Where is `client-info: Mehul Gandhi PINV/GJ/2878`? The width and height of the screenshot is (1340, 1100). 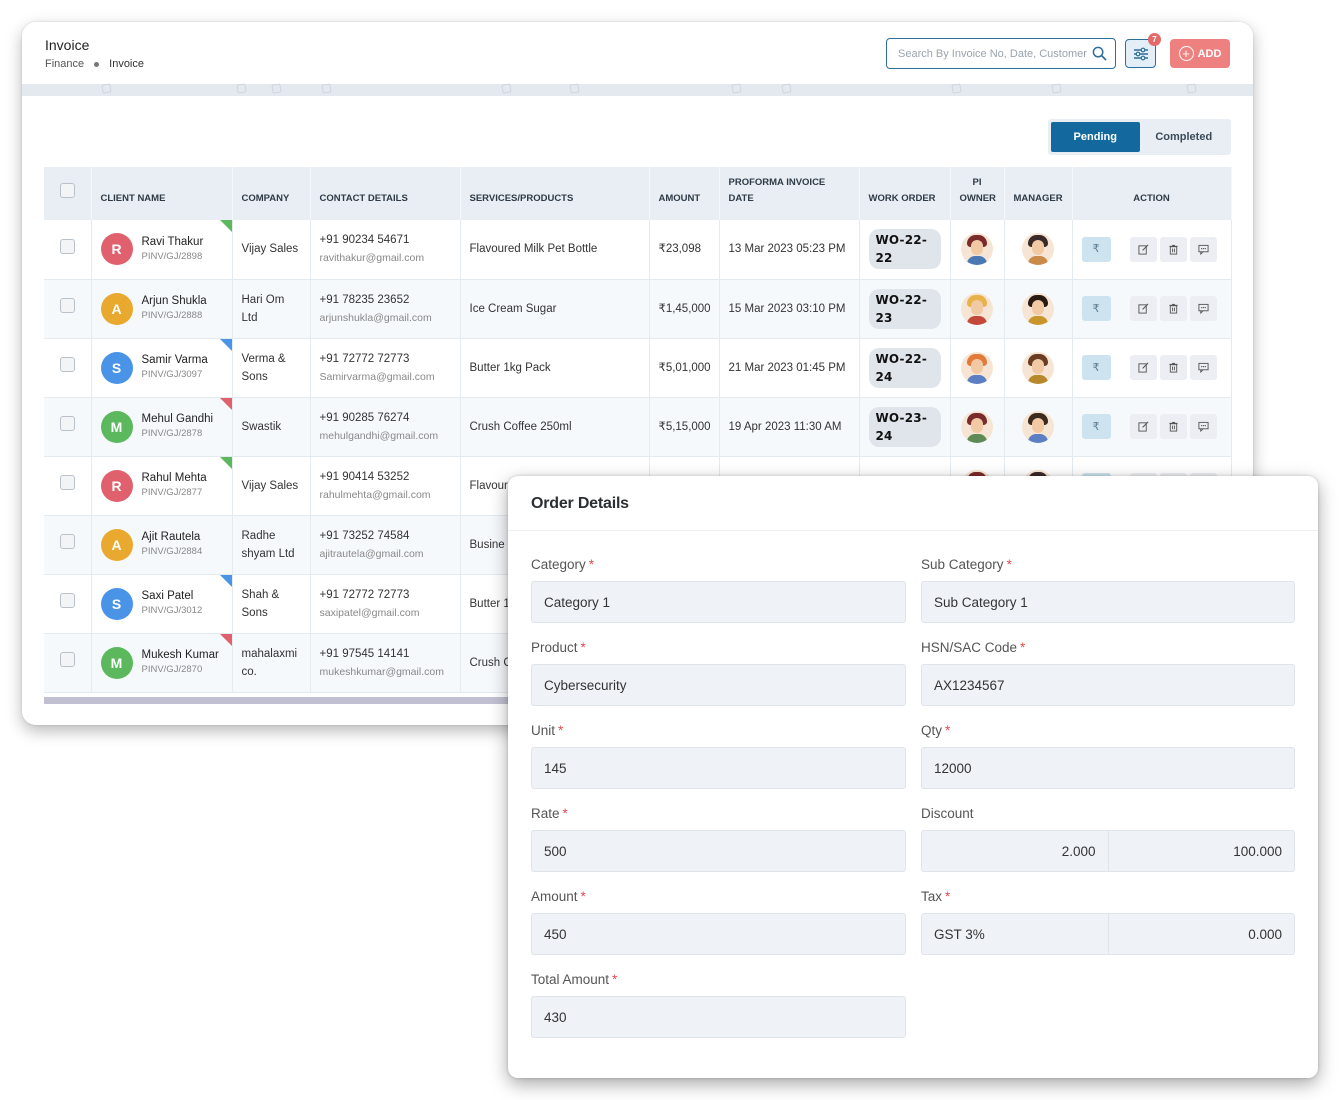
client-info: Mehul Gandhi PINV/GJ/2878 is located at coordinates (178, 426).